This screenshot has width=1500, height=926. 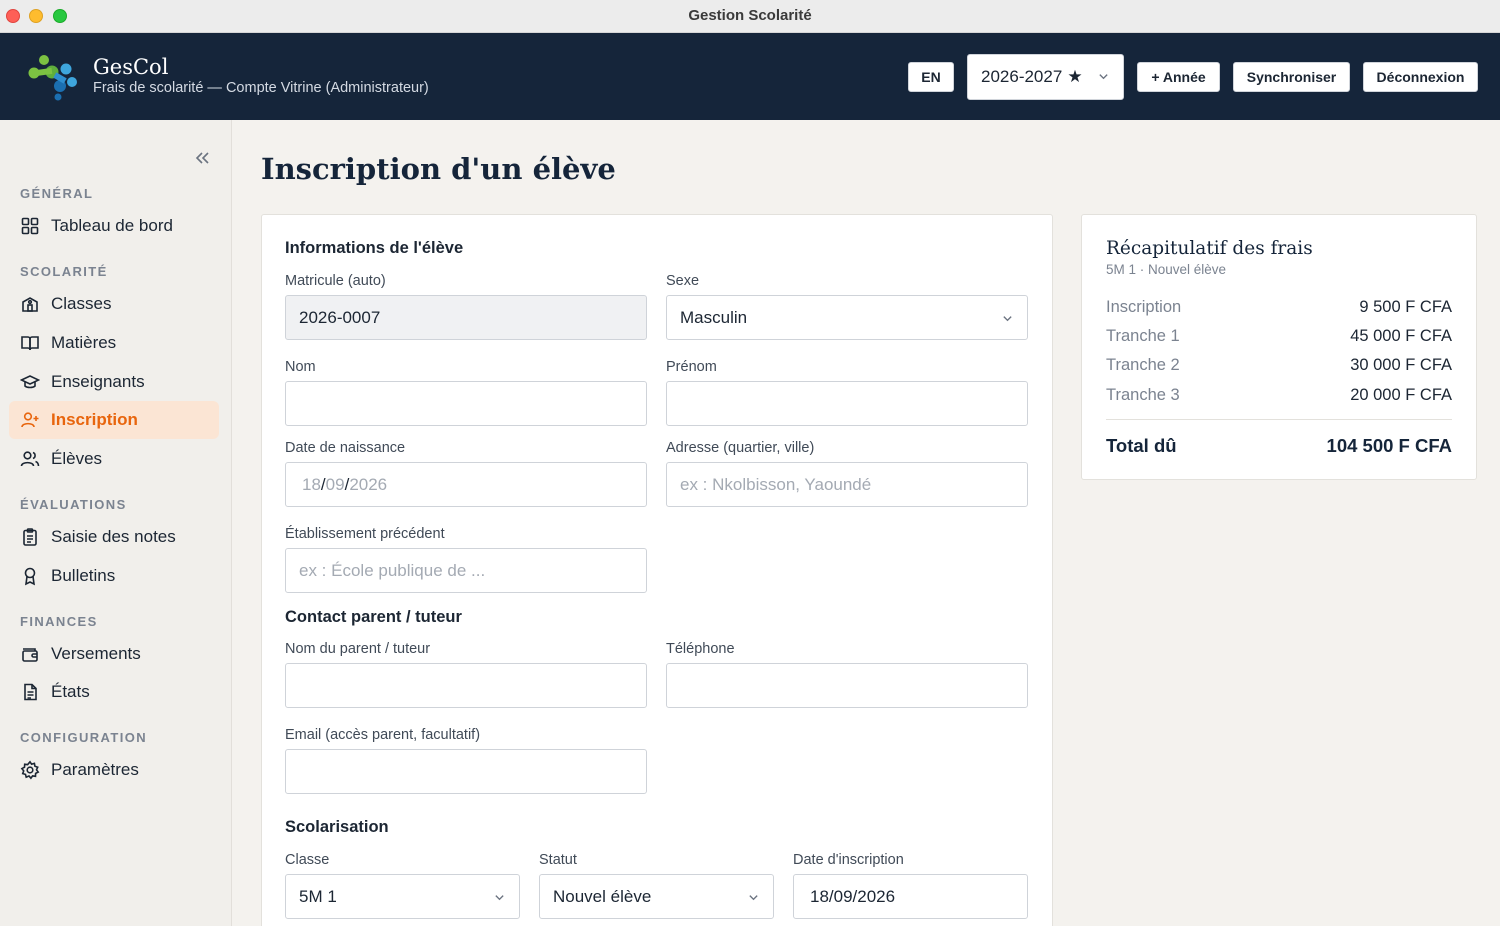 What do you see at coordinates (847, 317) in the screenshot?
I see `sexe-select: Masculin` at bounding box center [847, 317].